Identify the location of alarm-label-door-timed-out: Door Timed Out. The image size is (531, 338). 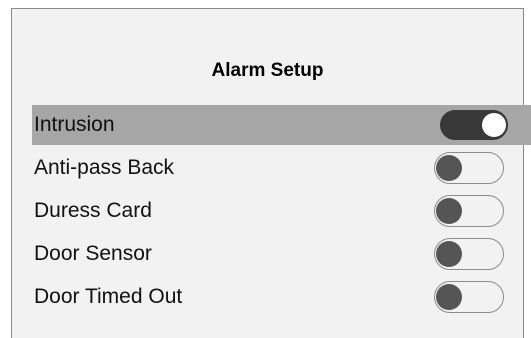
(108, 296).